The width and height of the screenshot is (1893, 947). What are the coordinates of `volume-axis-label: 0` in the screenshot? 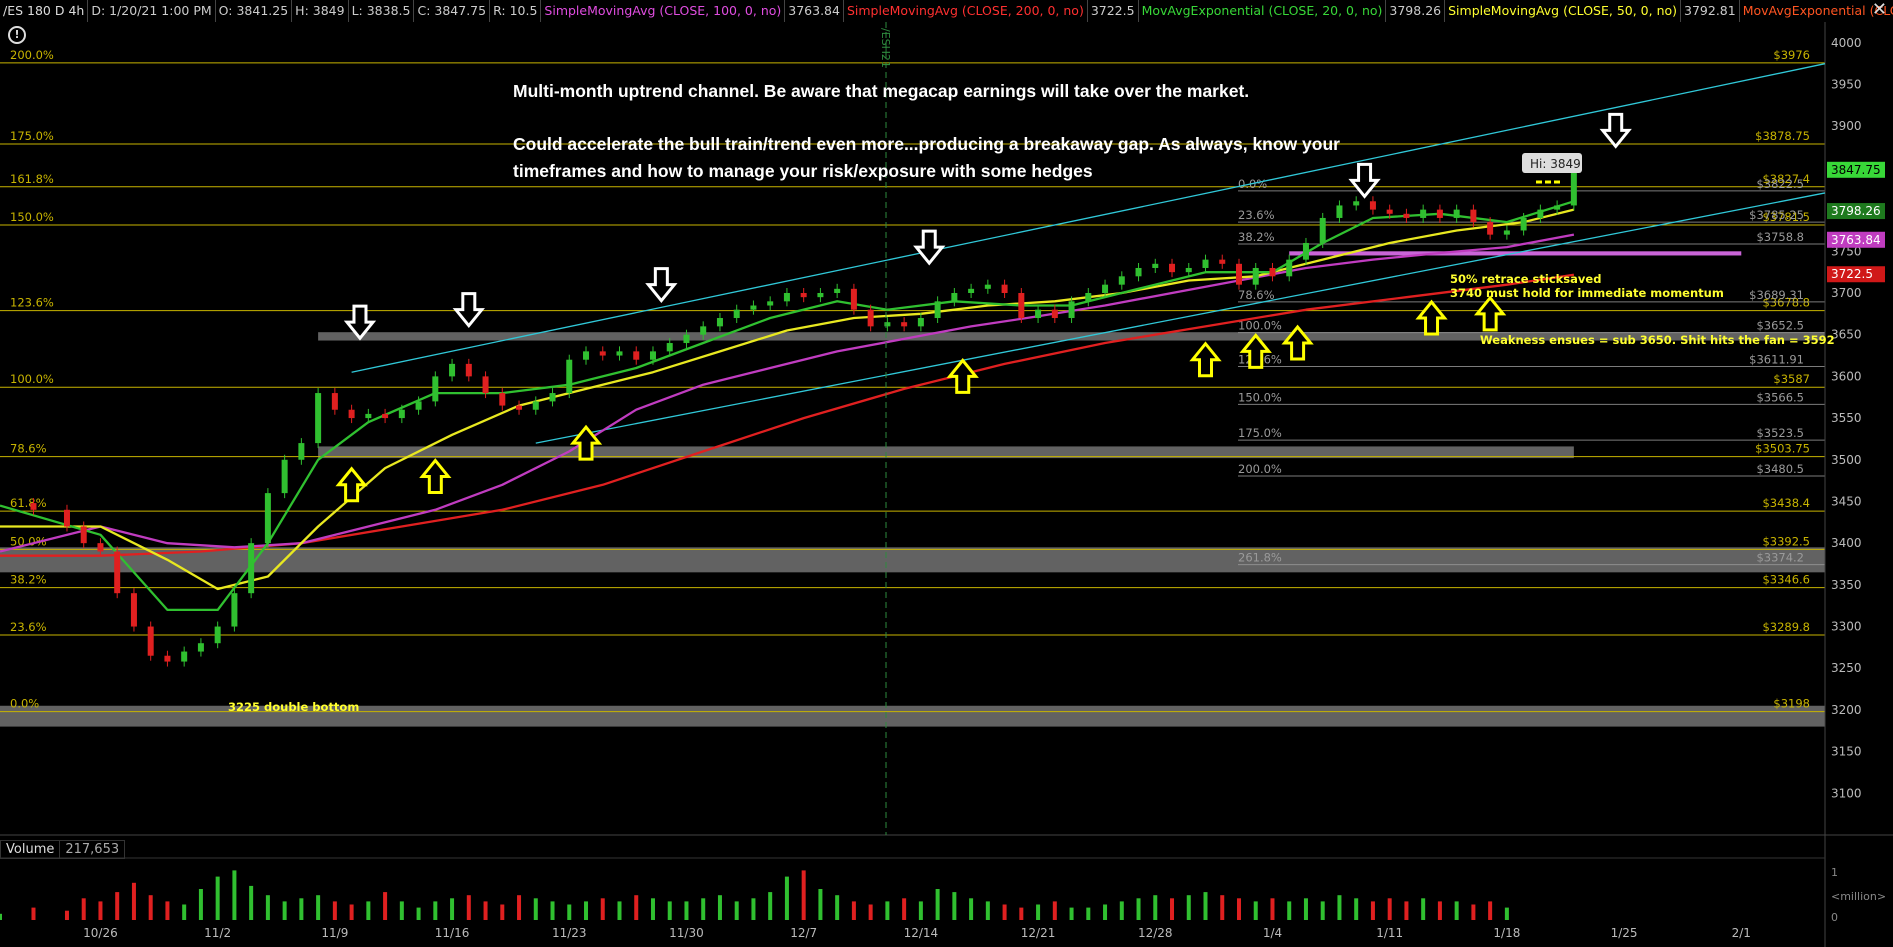 It's located at (1834, 917).